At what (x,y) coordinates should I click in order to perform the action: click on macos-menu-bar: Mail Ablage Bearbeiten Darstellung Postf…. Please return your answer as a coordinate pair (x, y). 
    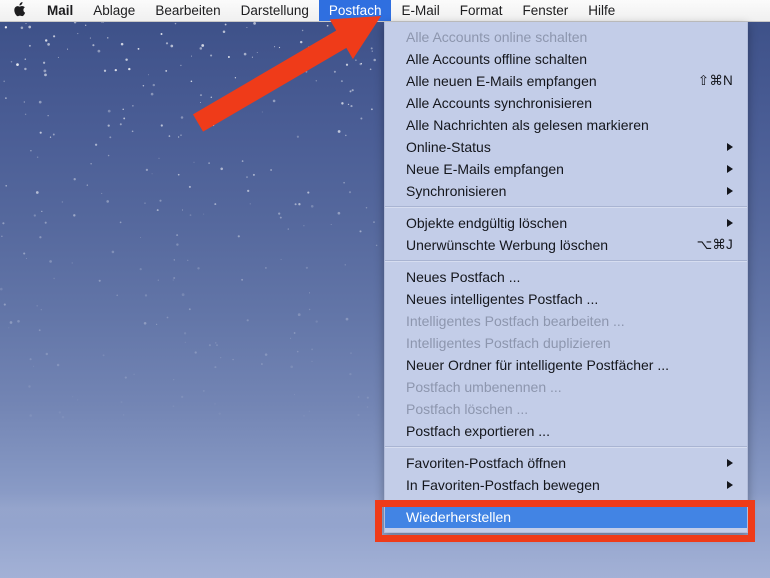
    Looking at the image, I should click on (385, 11).